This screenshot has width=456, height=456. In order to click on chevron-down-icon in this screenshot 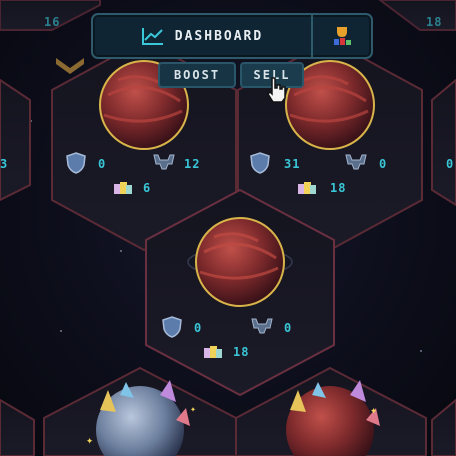, I will do `click(70, 66)`.